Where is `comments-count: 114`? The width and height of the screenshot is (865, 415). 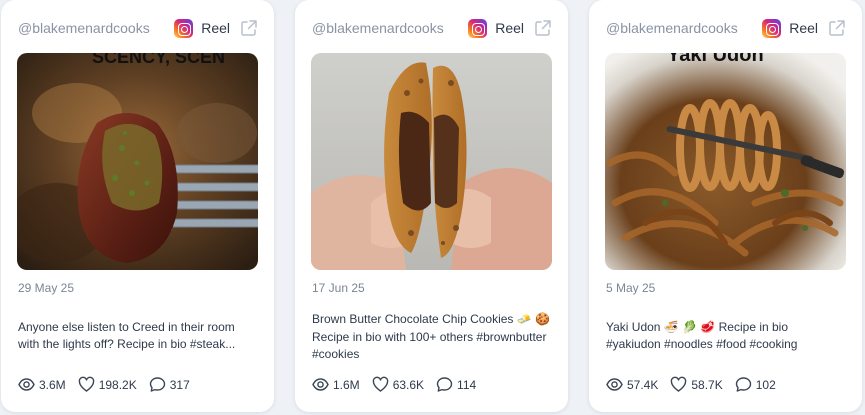 comments-count: 114 is located at coordinates (467, 384).